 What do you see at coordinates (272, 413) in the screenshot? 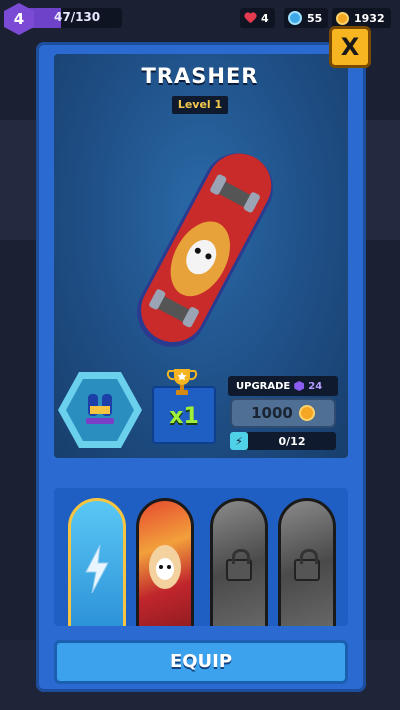
I see `upgrade-coin-cost: 1000` at bounding box center [272, 413].